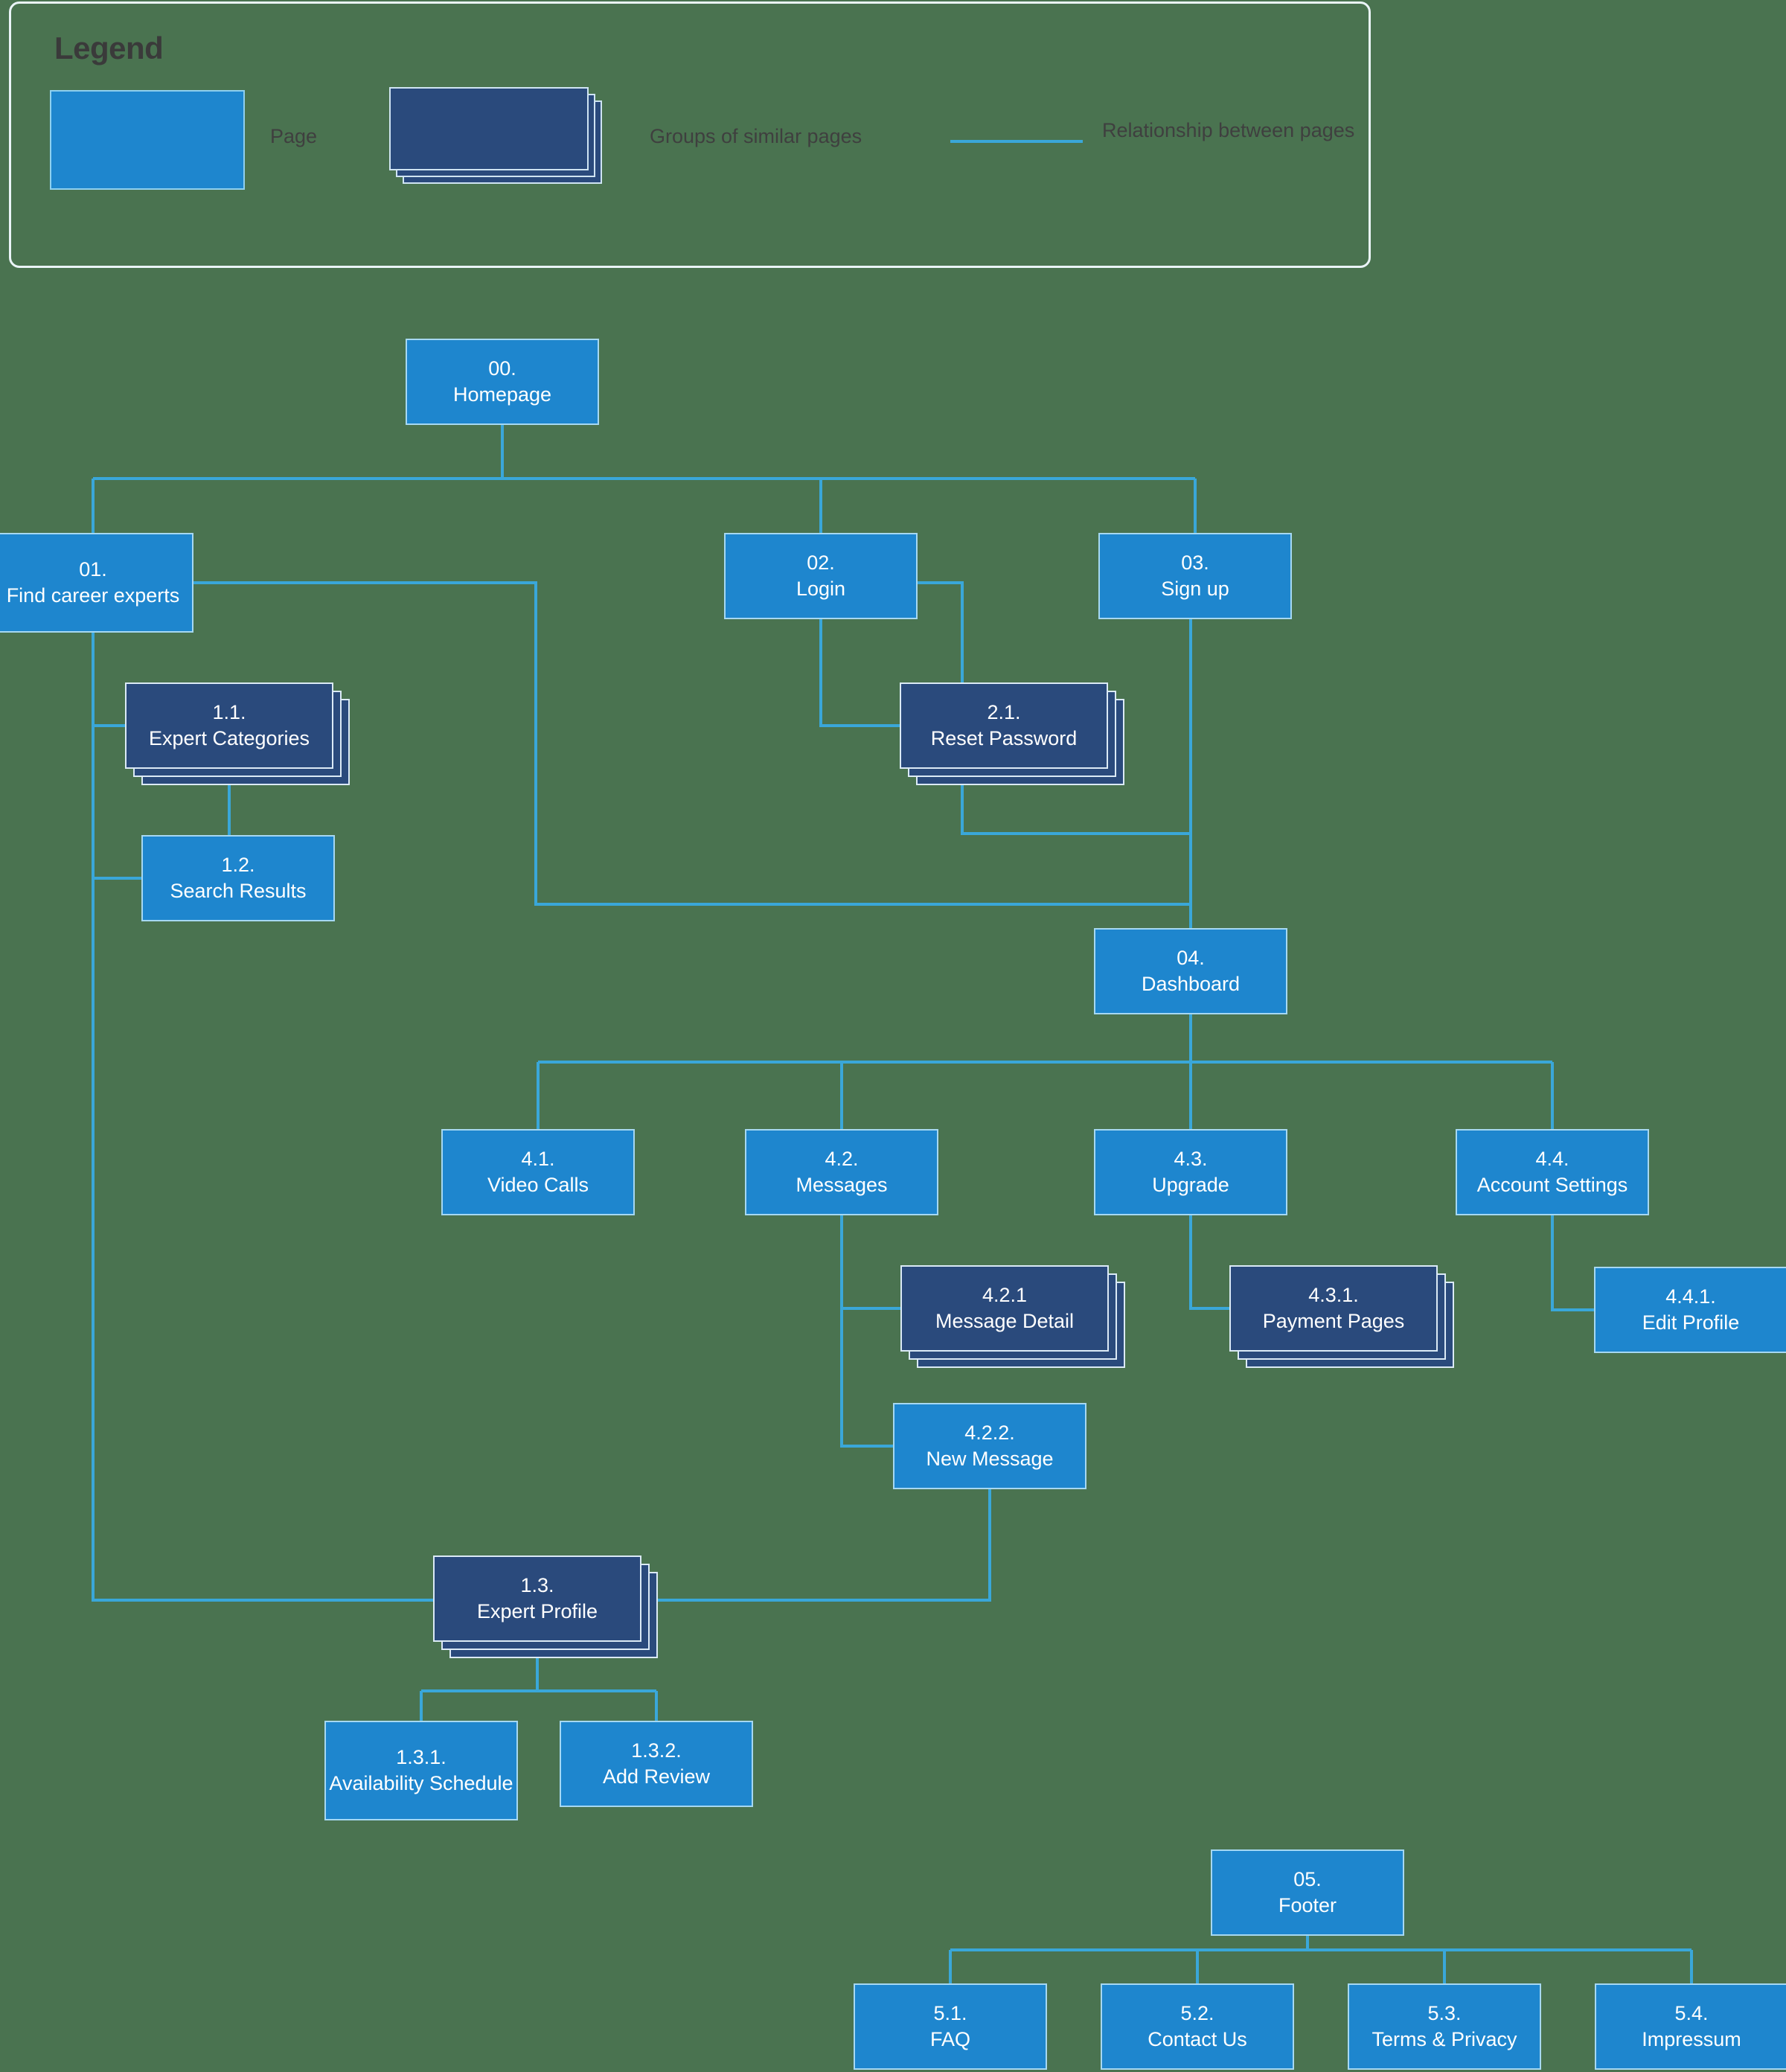 This screenshot has width=1786, height=2072. Describe the element at coordinates (1005, 1294) in the screenshot. I see `node-number: 4.2.1` at that location.